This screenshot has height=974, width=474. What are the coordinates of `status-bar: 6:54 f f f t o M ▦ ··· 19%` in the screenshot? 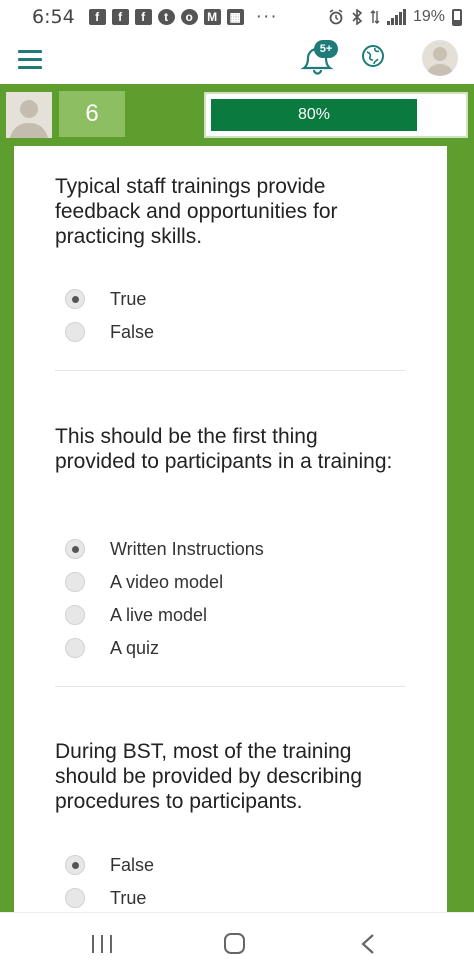 It's located at (237, 17).